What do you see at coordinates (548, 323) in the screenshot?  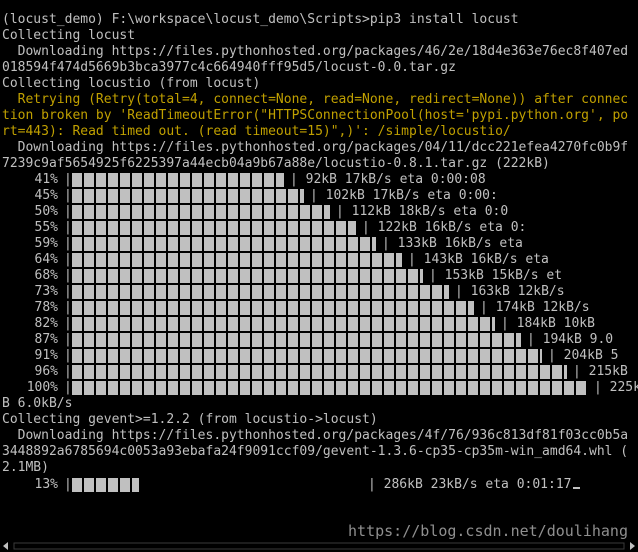 I see `progress-stats: | 184kB 10kB` at bounding box center [548, 323].